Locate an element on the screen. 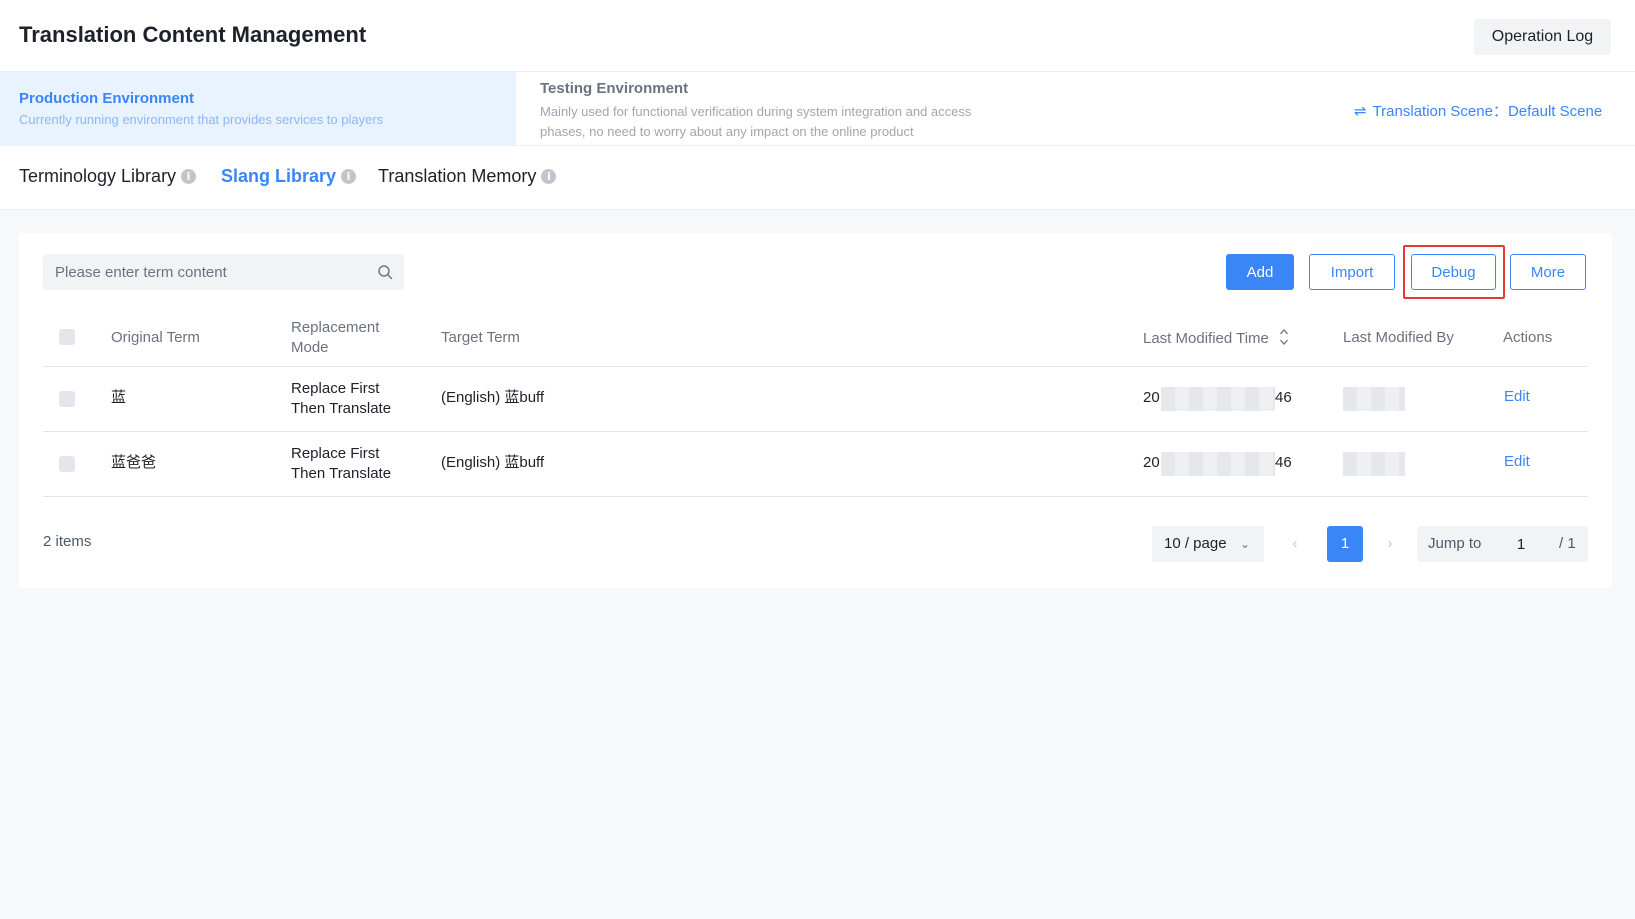  column-last-modified-time-label: Last Modified Time is located at coordinates (1206, 338).